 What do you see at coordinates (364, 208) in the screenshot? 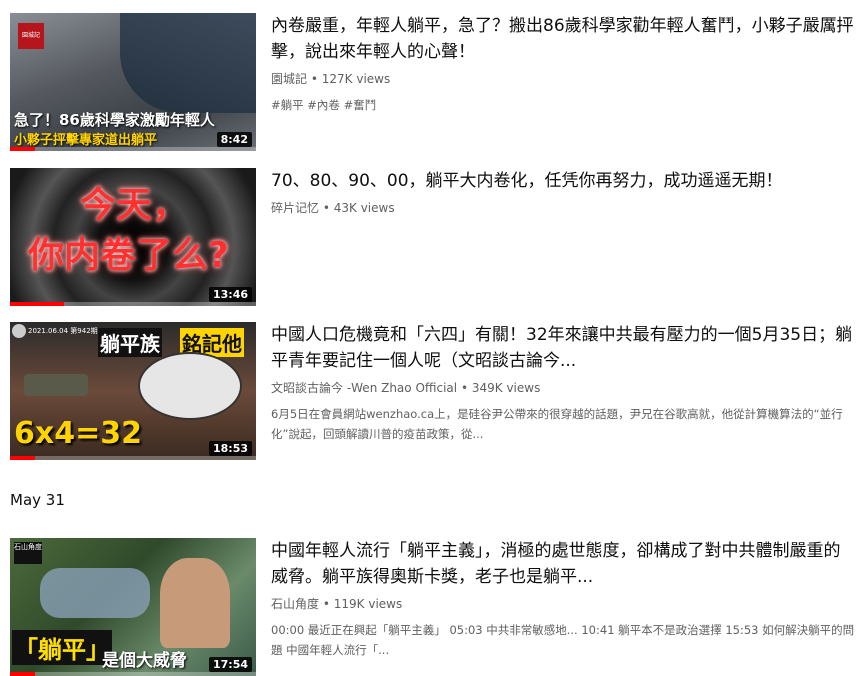
I see `view-count: 43K views` at bounding box center [364, 208].